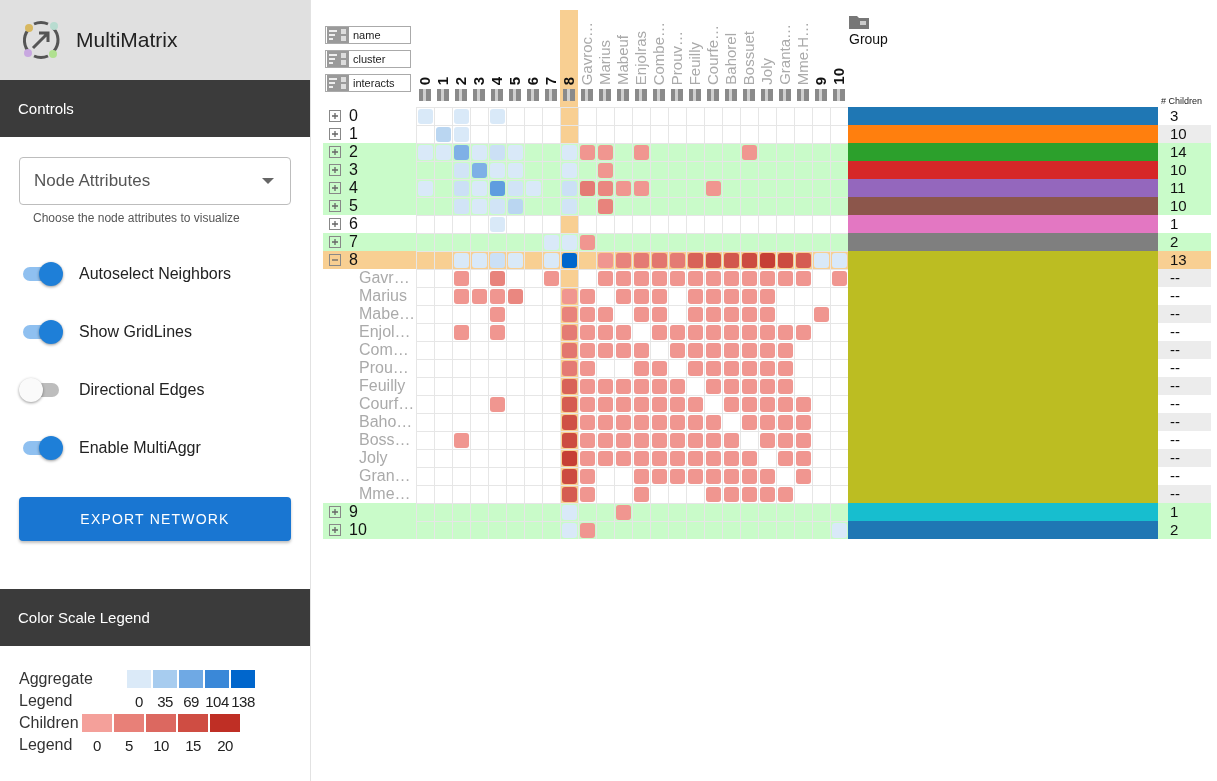 The height and width of the screenshot is (781, 1217). I want to click on column-label: 7, so click(551, 80).